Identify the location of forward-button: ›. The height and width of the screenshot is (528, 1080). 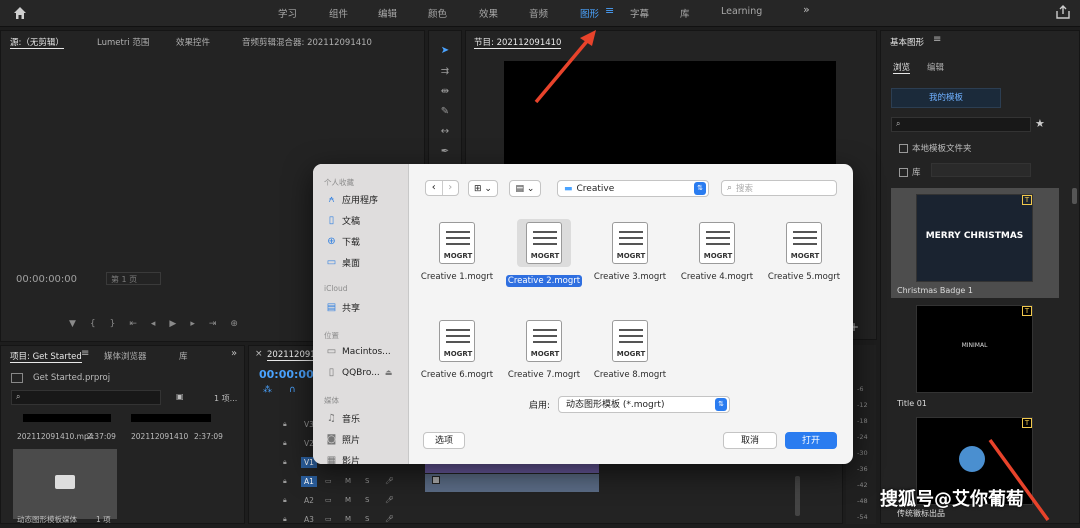
(451, 188).